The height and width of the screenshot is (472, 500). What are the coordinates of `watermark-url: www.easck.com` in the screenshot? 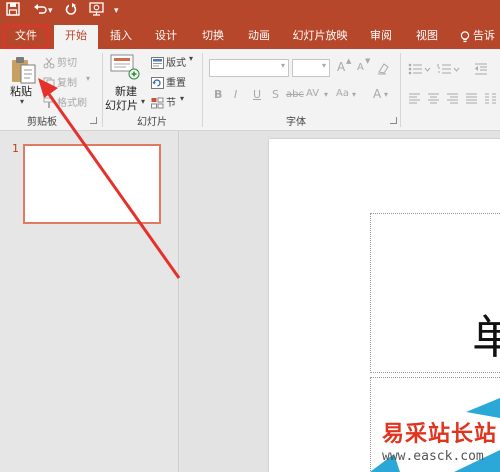 It's located at (433, 456).